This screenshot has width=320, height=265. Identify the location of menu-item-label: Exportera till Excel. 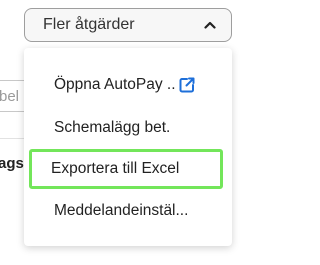
(115, 168).